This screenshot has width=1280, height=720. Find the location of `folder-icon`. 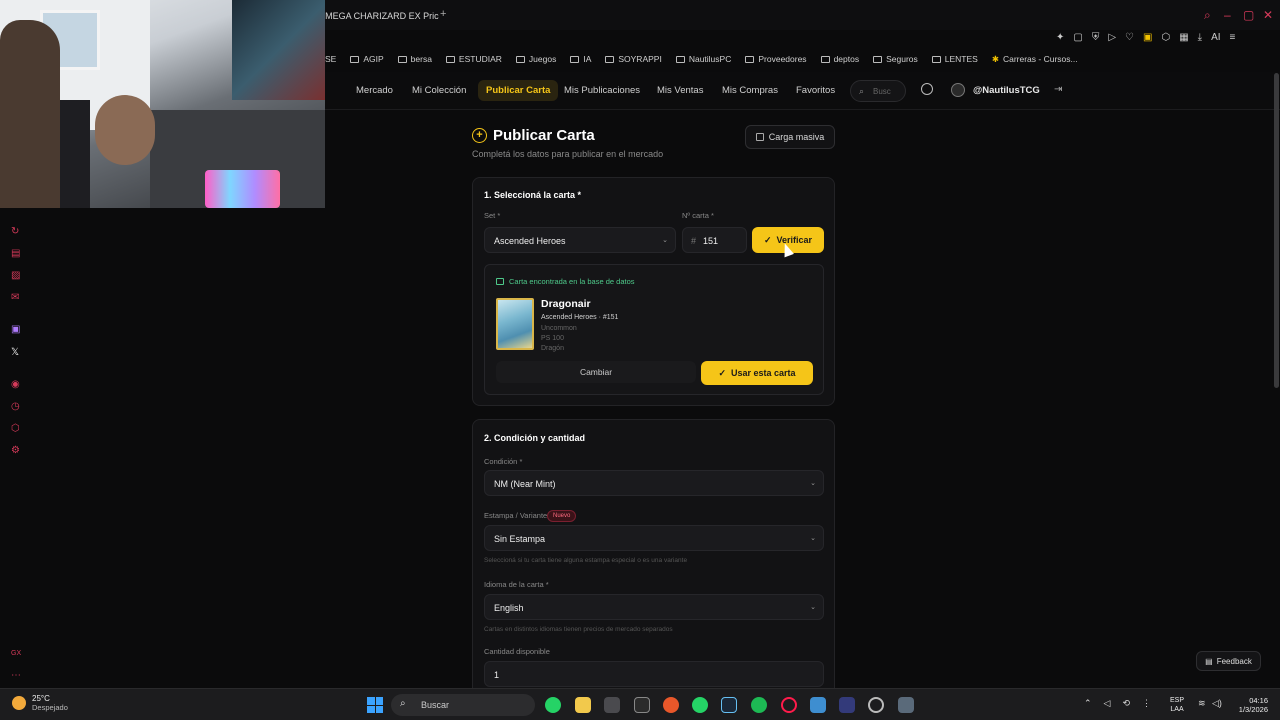

folder-icon is located at coordinates (936, 59).